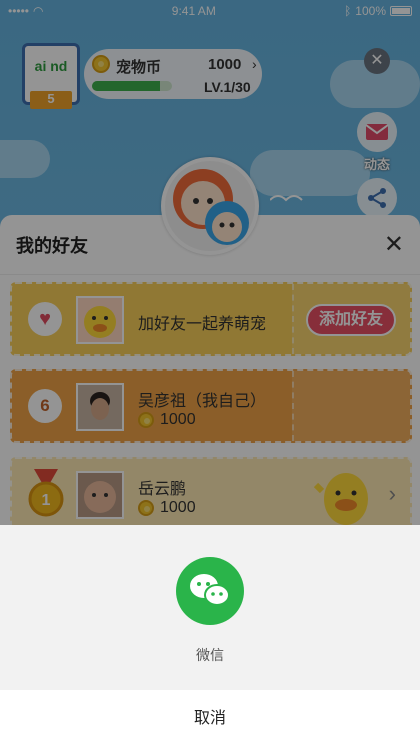 Image resolution: width=420 pixels, height=747 pixels. What do you see at coordinates (210, 718) in the screenshot?
I see `cancel-button: 取消` at bounding box center [210, 718].